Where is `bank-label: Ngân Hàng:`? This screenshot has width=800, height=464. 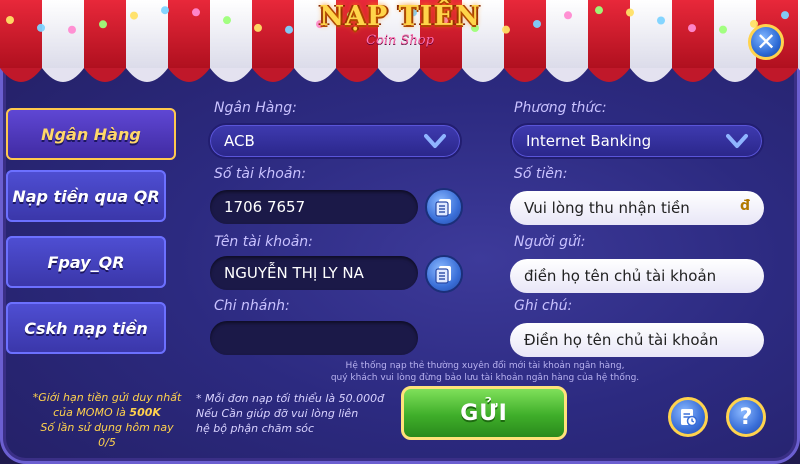 bank-label: Ngân Hàng: is located at coordinates (255, 108).